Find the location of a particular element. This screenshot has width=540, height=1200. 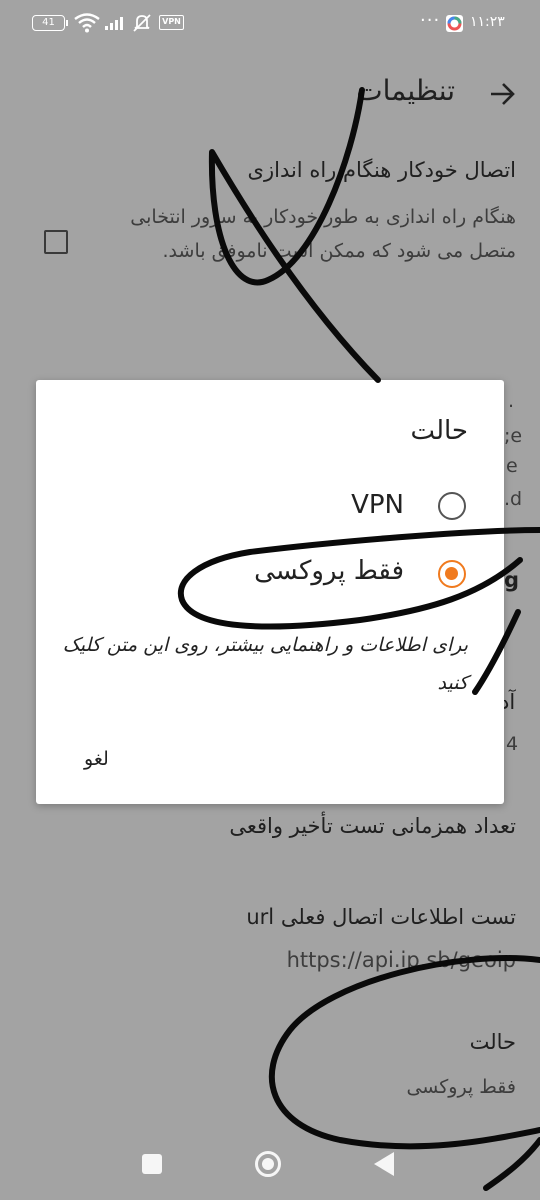

partial-text-edge: . is located at coordinates (511, 401).